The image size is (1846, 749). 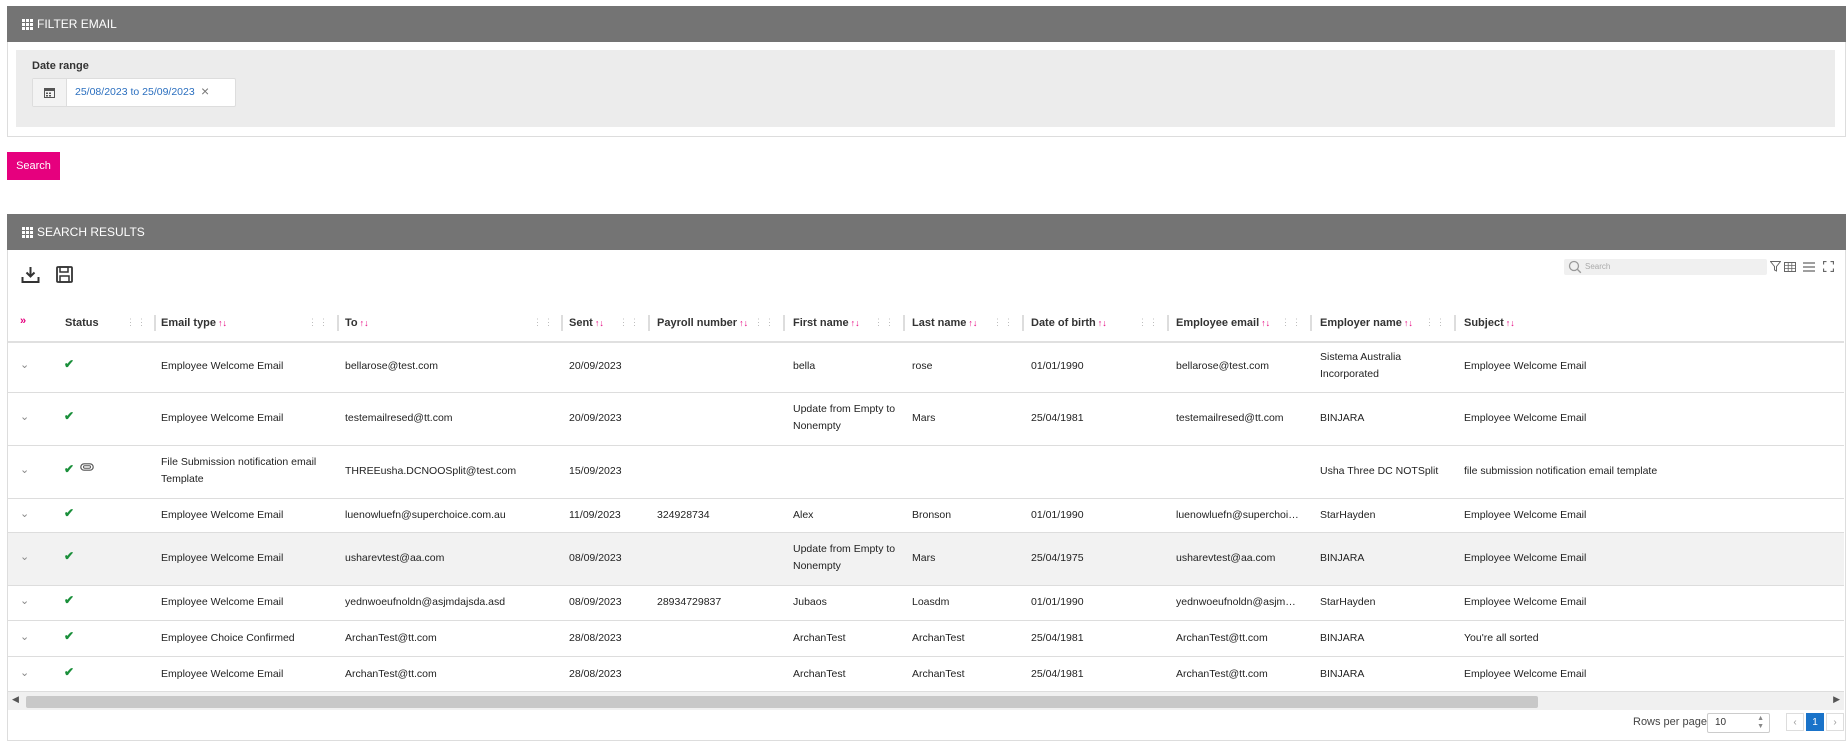 I want to click on column-header-employee-email: Employee email ↑↓, so click(x=1223, y=323).